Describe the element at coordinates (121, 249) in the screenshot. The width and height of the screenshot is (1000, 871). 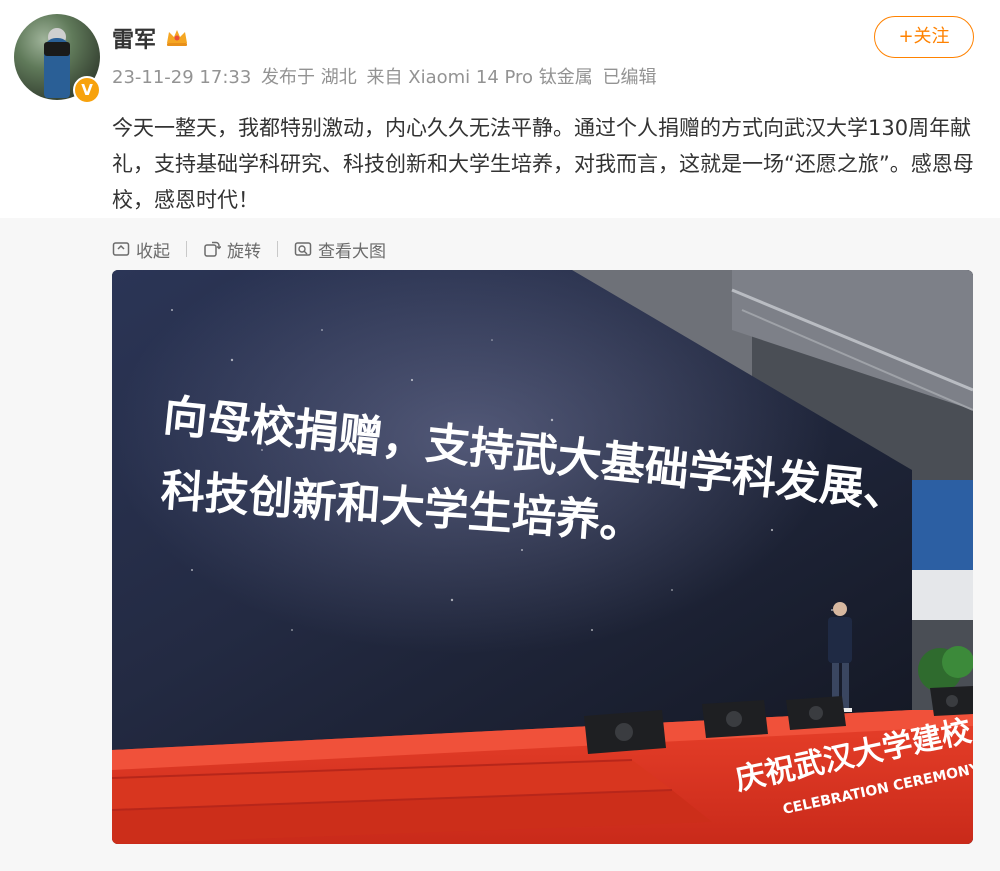
I see `collapse-icon` at that location.